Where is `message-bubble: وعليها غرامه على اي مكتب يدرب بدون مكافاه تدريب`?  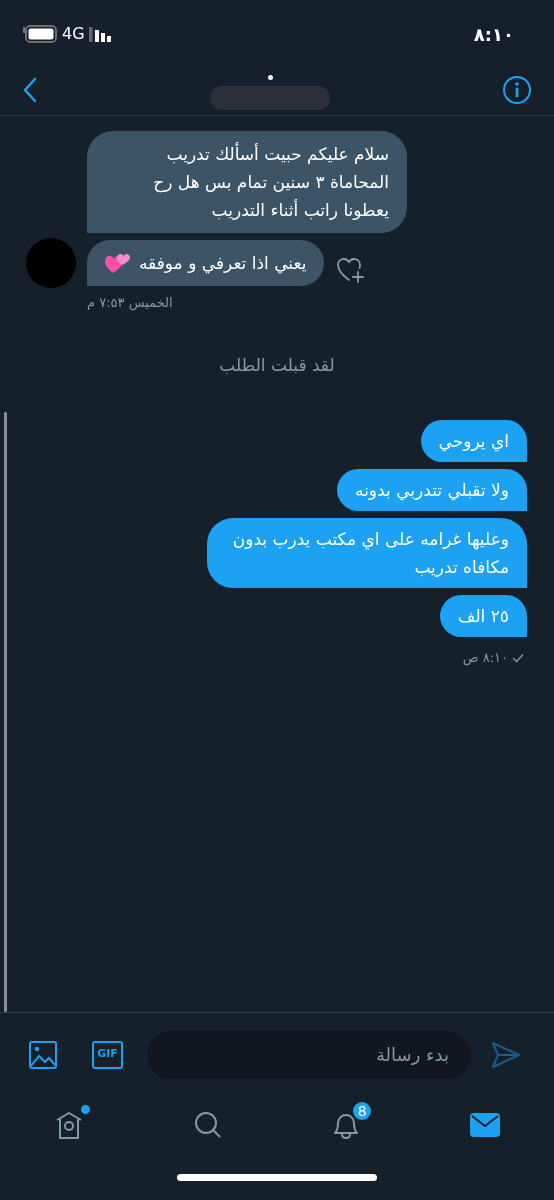 message-bubble: وعليها غرامه على اي مكتب يدرب بدون مكافاه تدريب is located at coordinates (367, 553).